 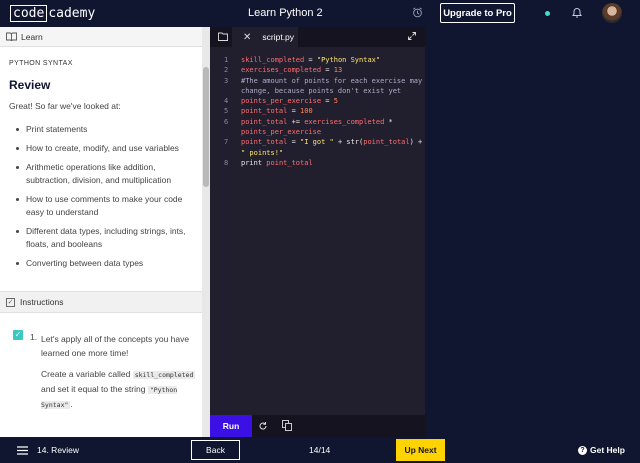 What do you see at coordinates (273, 60) in the screenshot?
I see `code-token: skill_completed` at bounding box center [273, 60].